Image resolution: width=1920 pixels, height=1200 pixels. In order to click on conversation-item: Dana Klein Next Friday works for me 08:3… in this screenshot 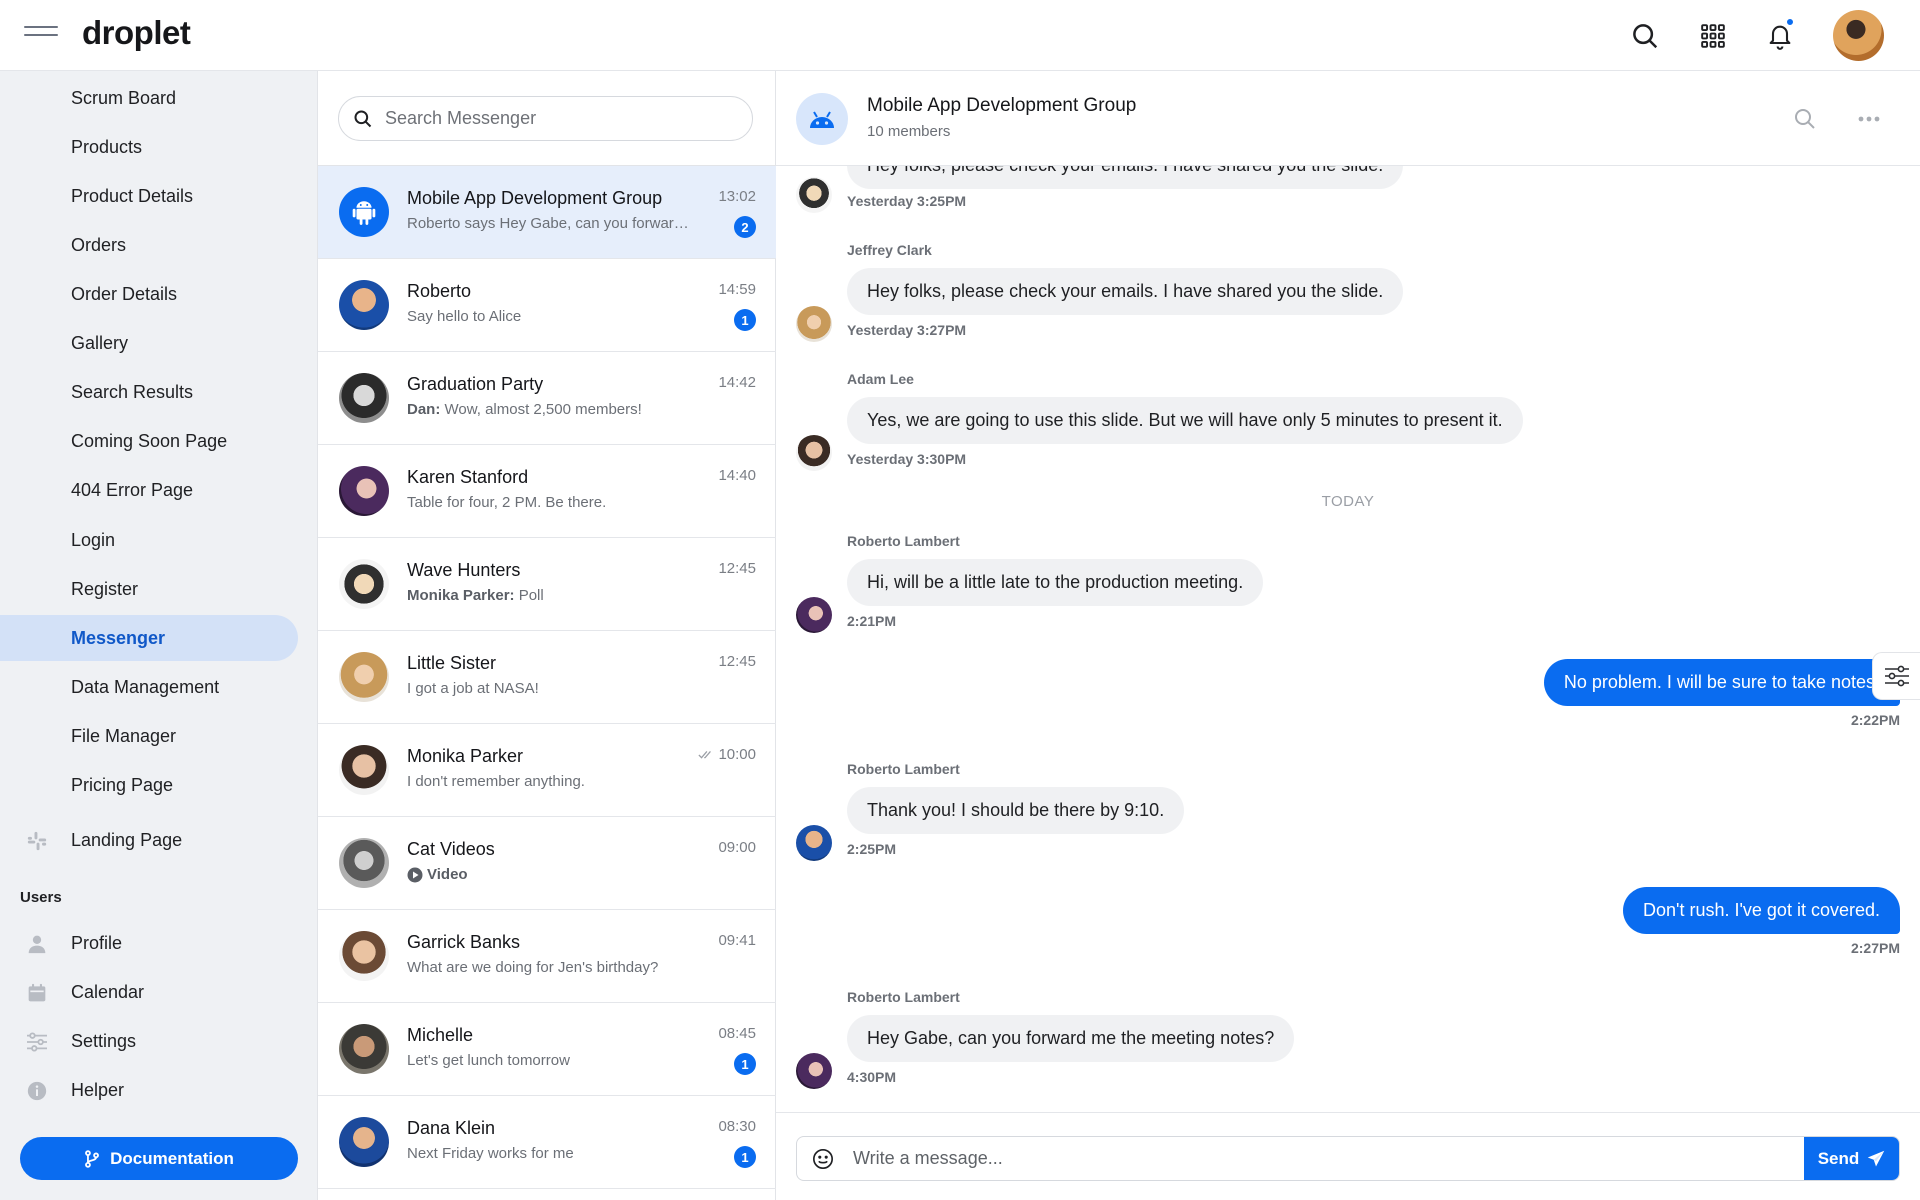, I will do `click(547, 1142)`.